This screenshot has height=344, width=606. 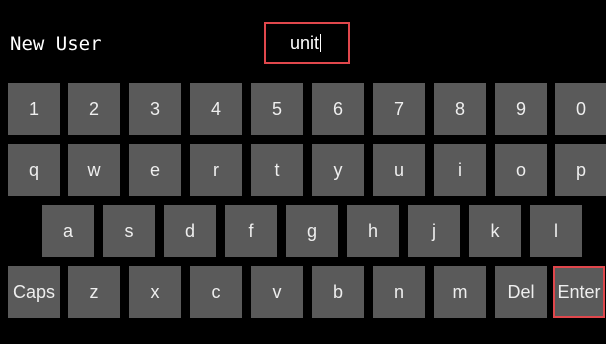 I want to click on key-c: c, so click(x=216, y=292).